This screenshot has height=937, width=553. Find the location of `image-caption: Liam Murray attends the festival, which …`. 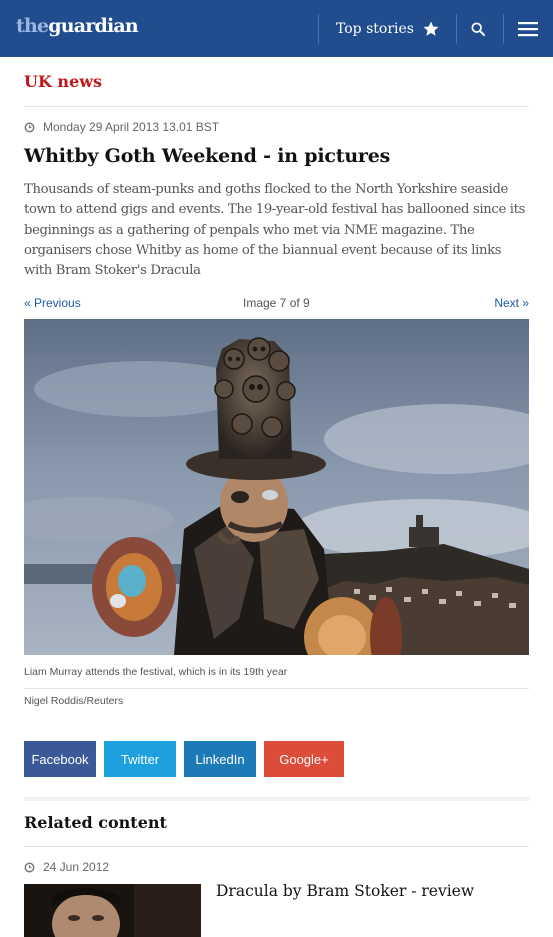

image-caption: Liam Murray attends the festival, which … is located at coordinates (156, 672).